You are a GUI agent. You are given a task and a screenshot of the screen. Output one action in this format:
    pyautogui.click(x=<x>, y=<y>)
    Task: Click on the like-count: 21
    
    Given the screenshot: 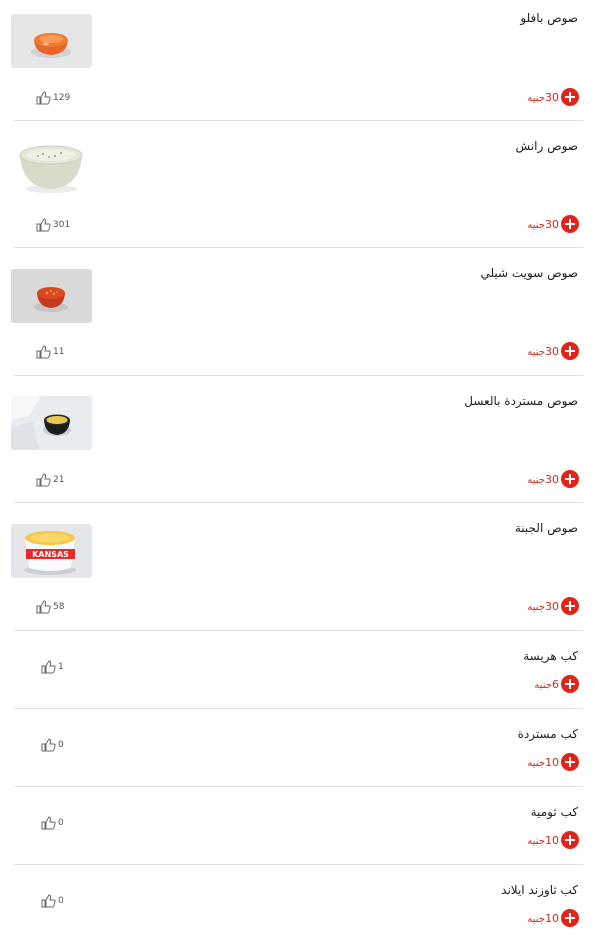 What is the action you would take?
    pyautogui.click(x=59, y=480)
    